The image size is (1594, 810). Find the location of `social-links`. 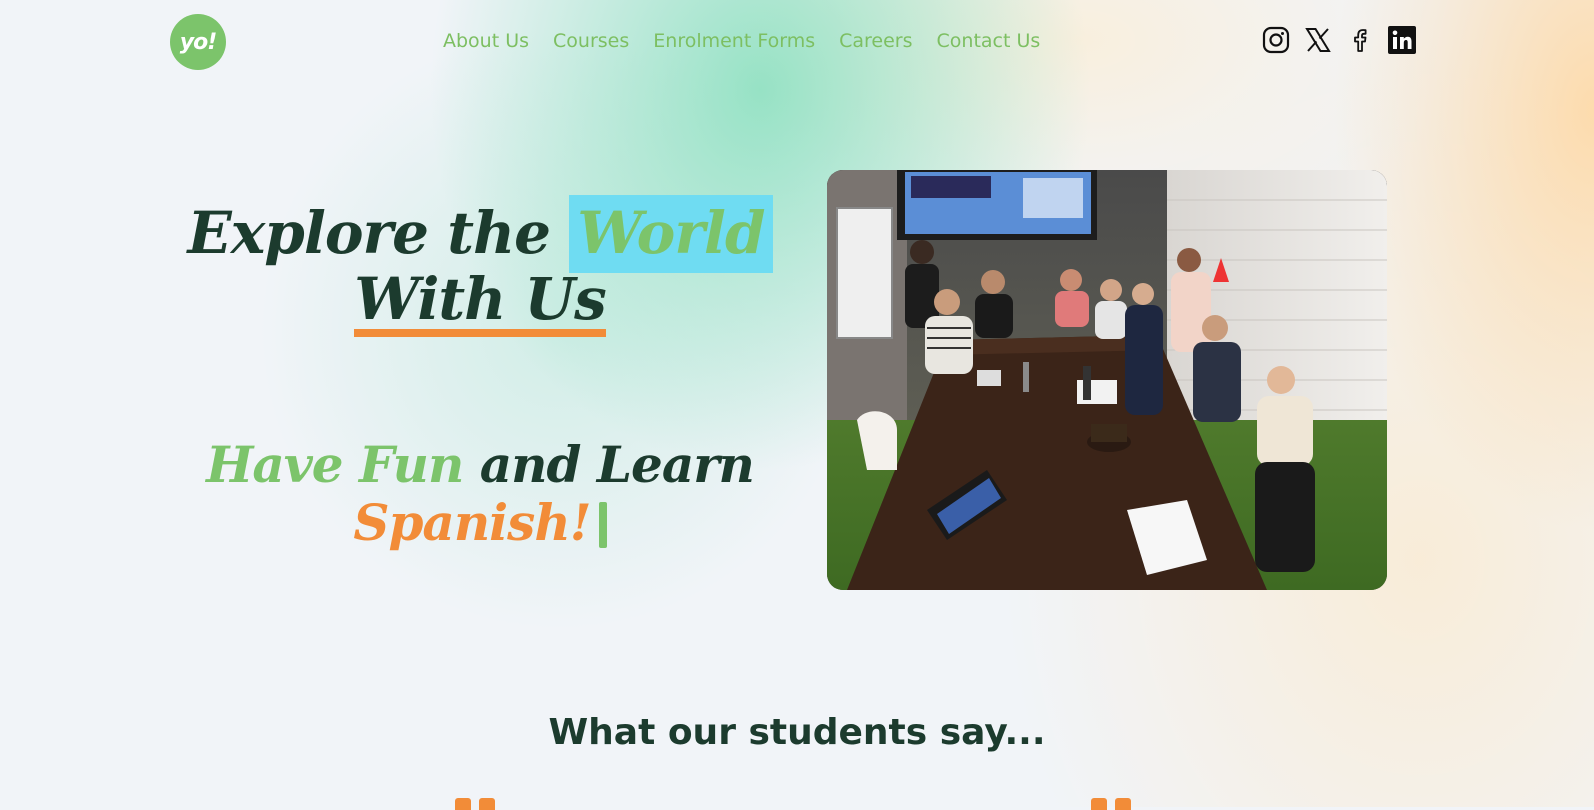

social-links is located at coordinates (1339, 40).